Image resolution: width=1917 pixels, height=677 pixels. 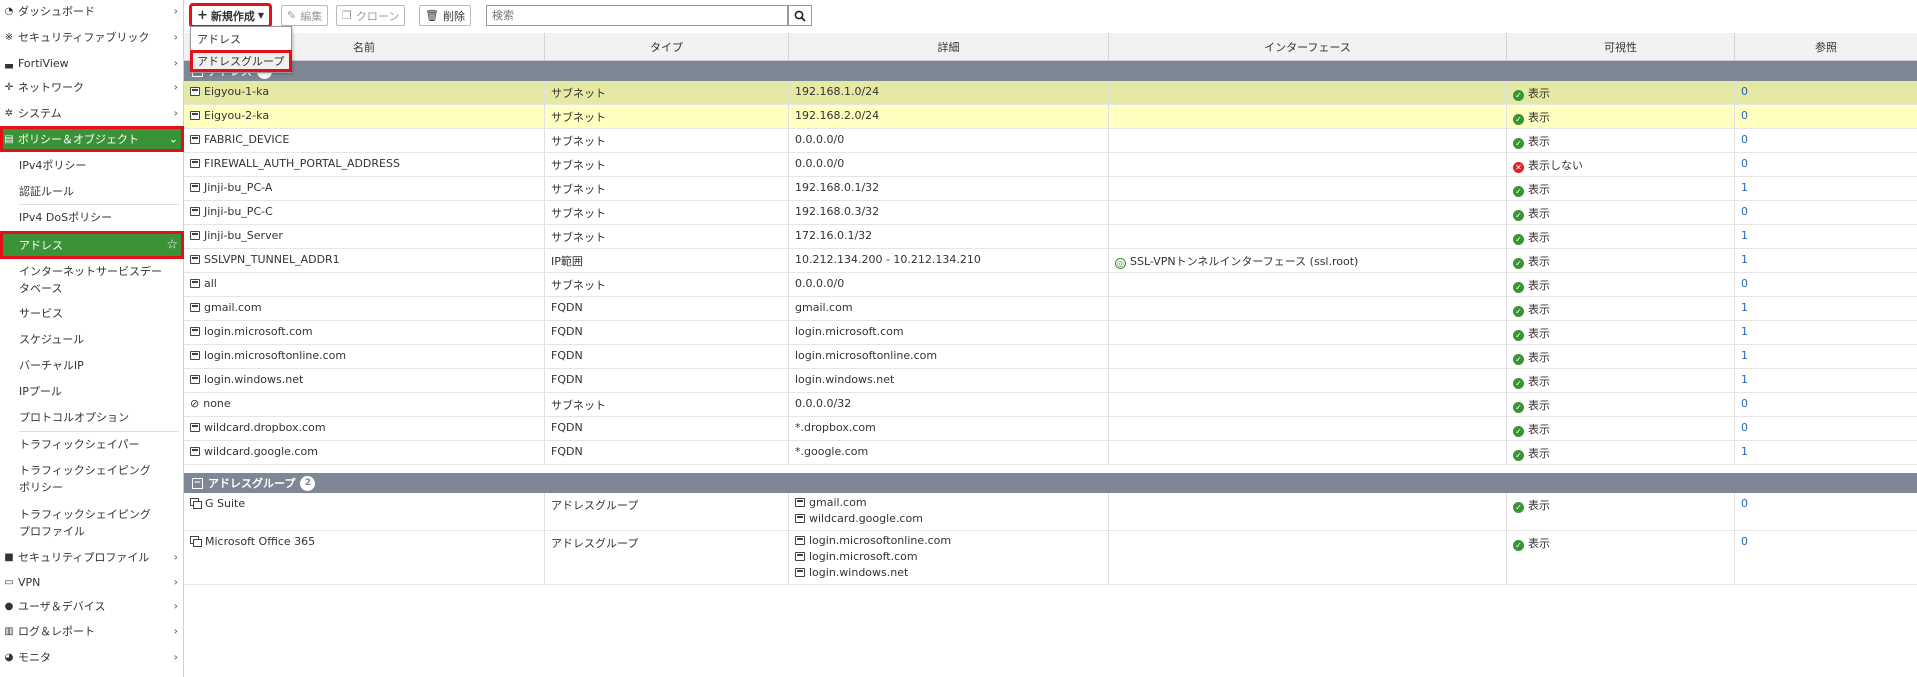 What do you see at coordinates (1050, 141) in the screenshot?
I see `table-row: FABRIC_DEVICE サブネット 0.0.0.0/0 ✓ 表示 0` at bounding box center [1050, 141].